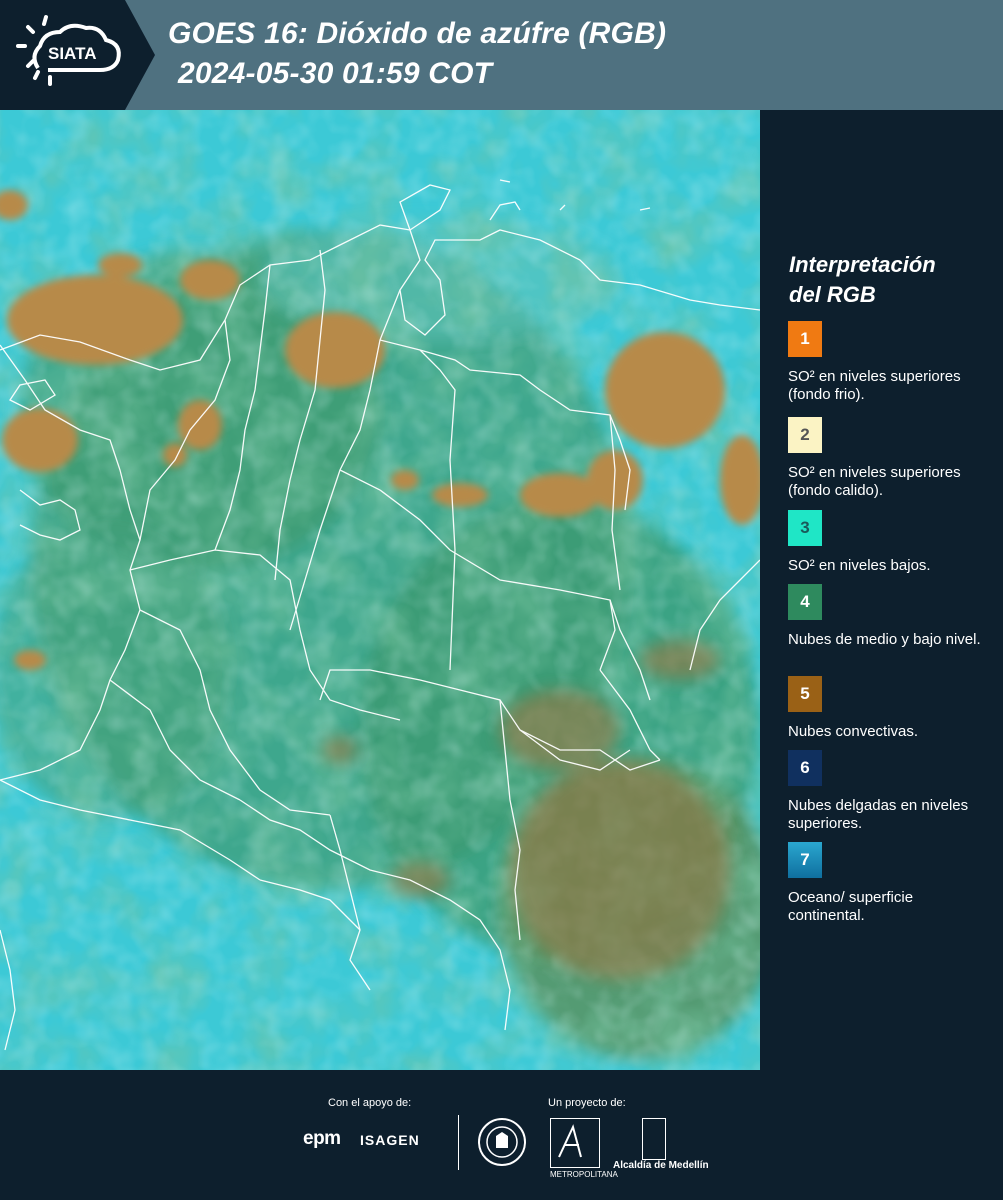  What do you see at coordinates (72, 53) in the screenshot?
I see `logo-text: SIATA` at bounding box center [72, 53].